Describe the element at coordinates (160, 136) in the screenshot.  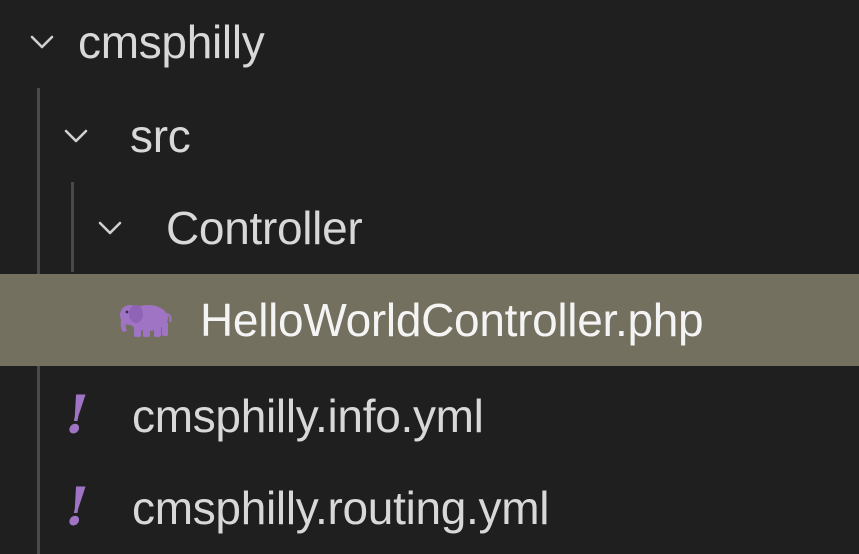
I see `folder-label: src` at that location.